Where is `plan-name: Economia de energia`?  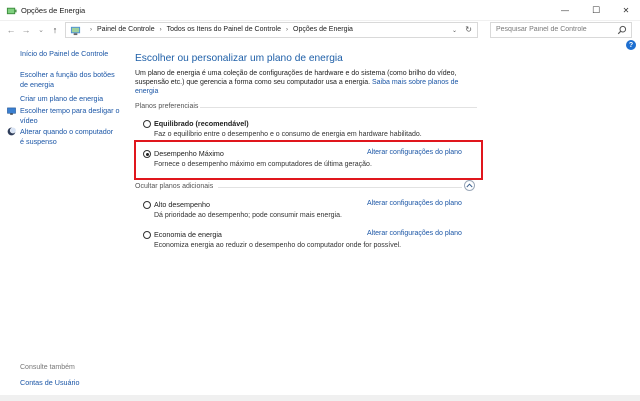
plan-name: Economia de energia is located at coordinates (188, 234).